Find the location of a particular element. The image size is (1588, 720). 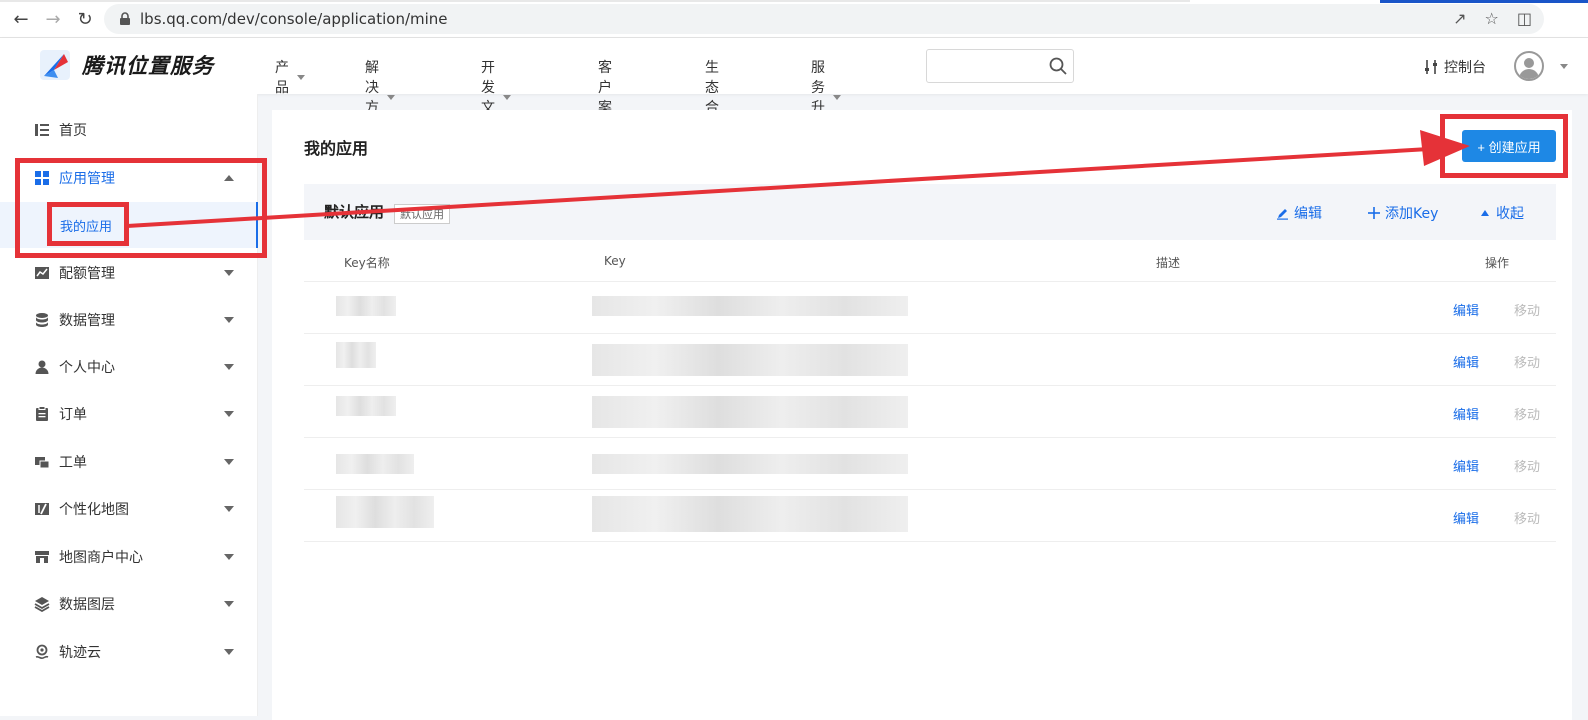

clipboard-icon is located at coordinates (42, 413).